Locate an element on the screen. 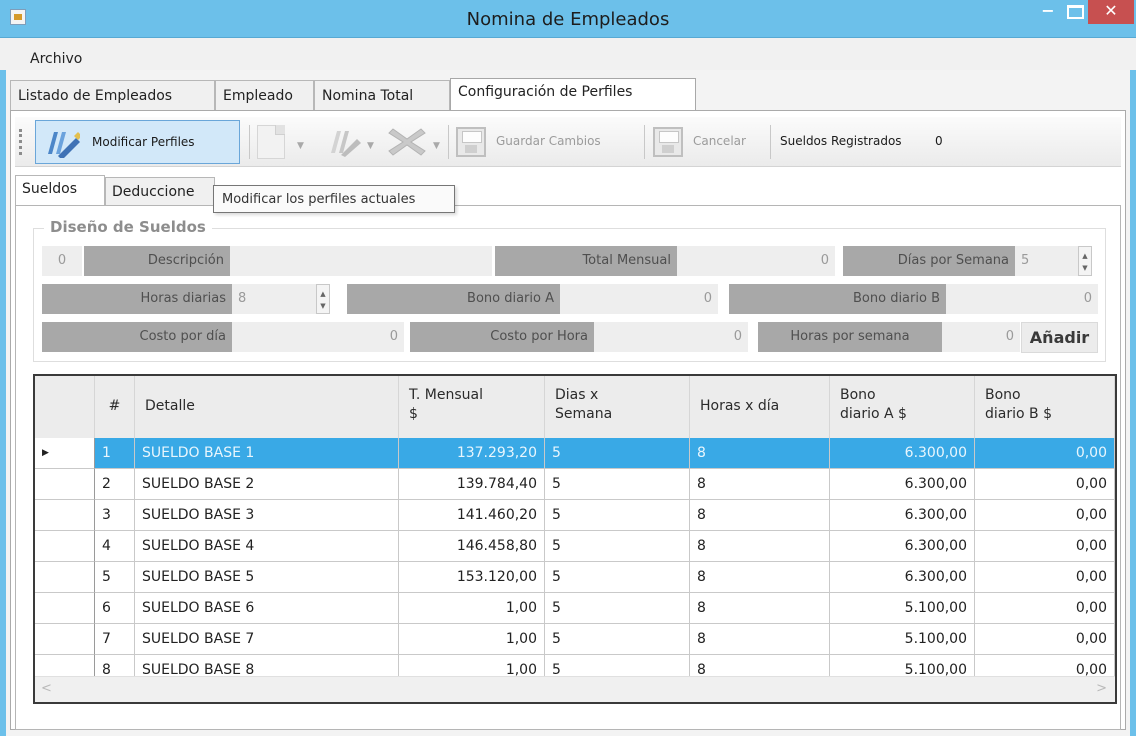 The width and height of the screenshot is (1136, 736). col-dias-header: Dias x Semana is located at coordinates (617, 407).